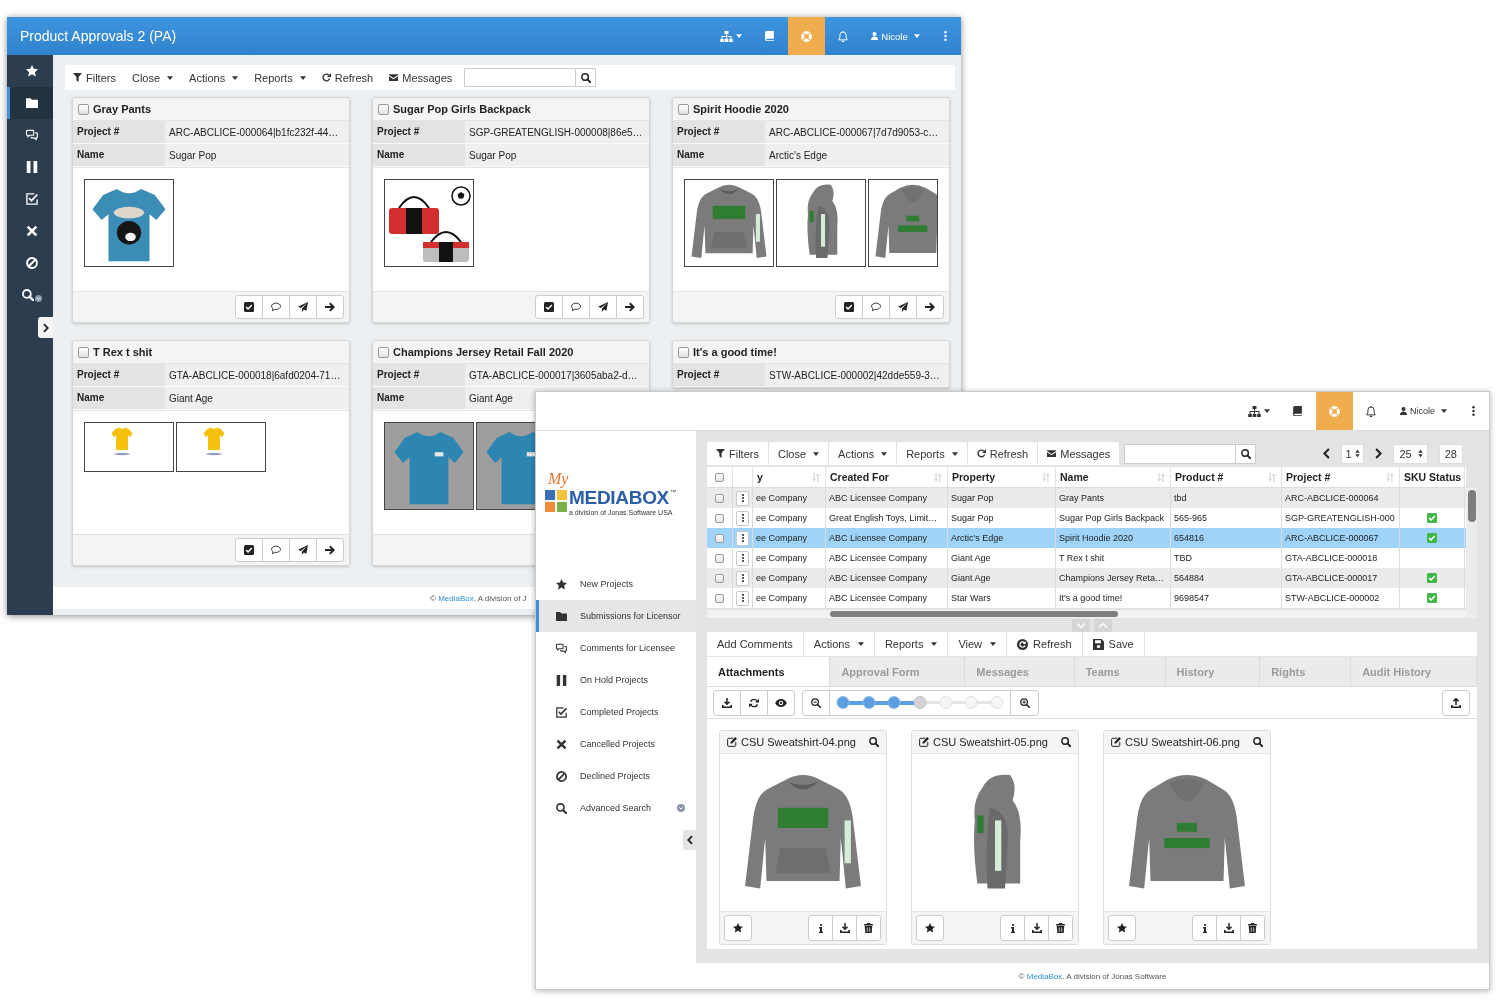 The image size is (1500, 1000). Describe the element at coordinates (1086, 498) in the screenshot. I see `table-row: ee Company ABC Licensee Company Sugar Pop Gray Pants tbd ARC-ABCLICE-000064` at that location.